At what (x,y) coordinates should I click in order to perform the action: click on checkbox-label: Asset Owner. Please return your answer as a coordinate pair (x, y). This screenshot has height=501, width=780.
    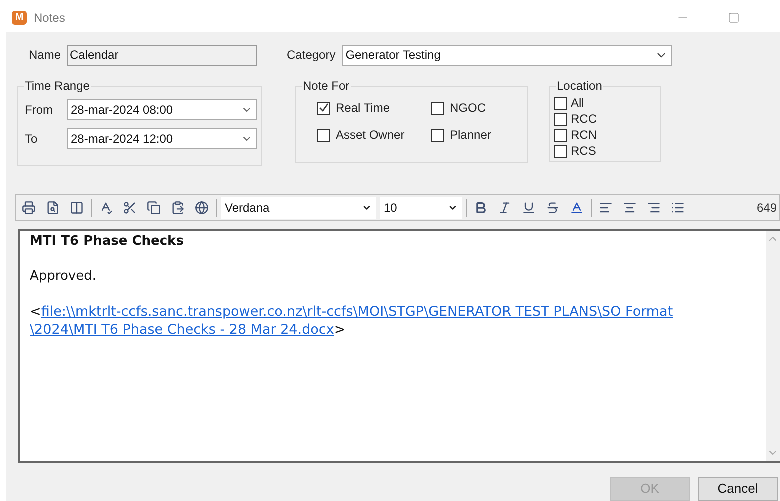
    Looking at the image, I should click on (370, 135).